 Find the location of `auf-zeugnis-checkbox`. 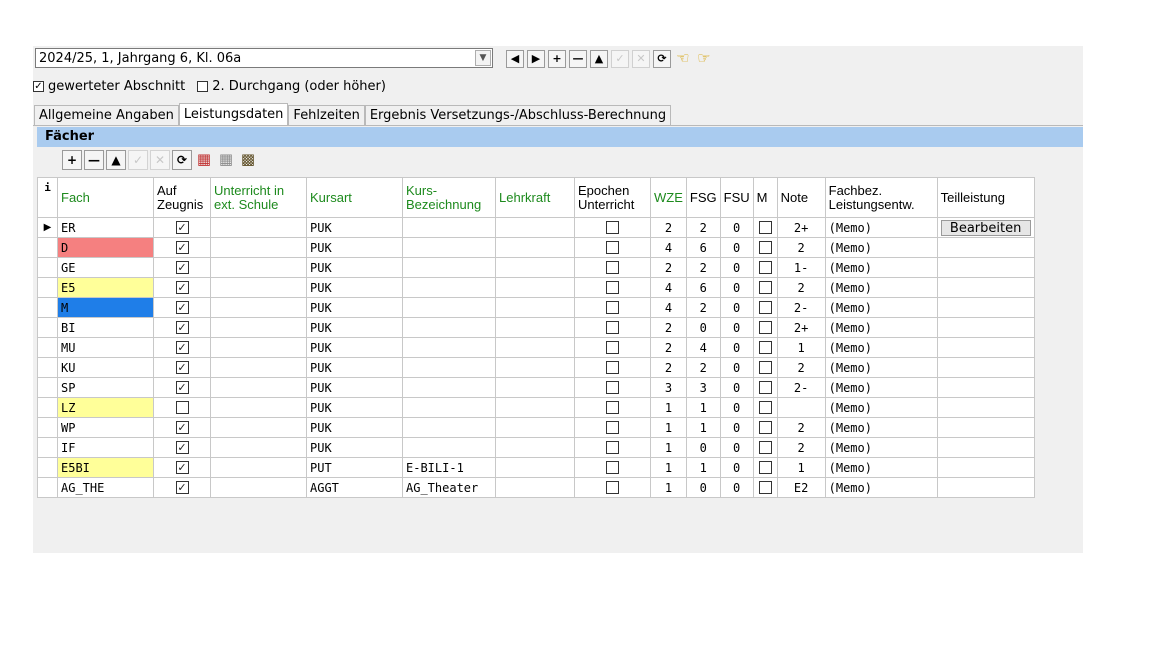

auf-zeugnis-checkbox is located at coordinates (182, 407).